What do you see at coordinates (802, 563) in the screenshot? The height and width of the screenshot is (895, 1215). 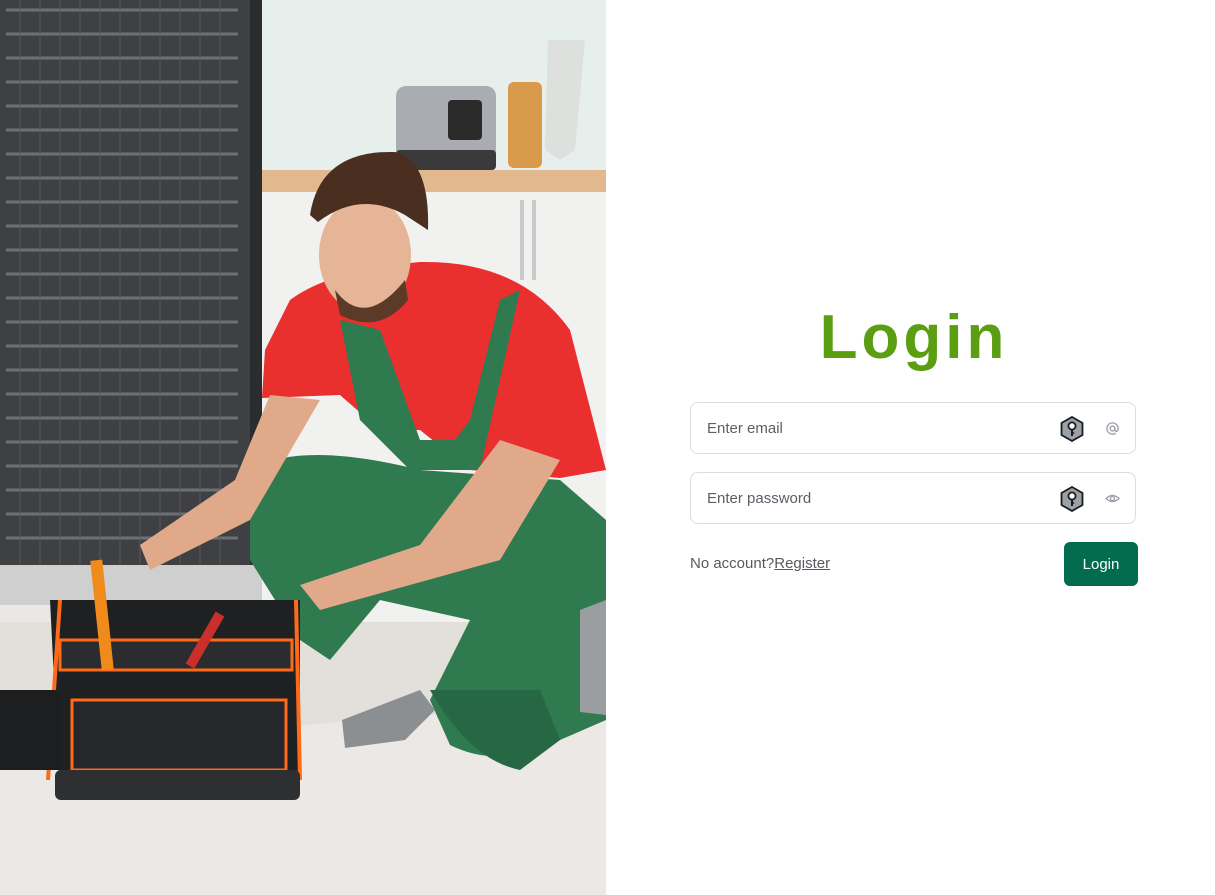 I see `register-link: Register` at bounding box center [802, 563].